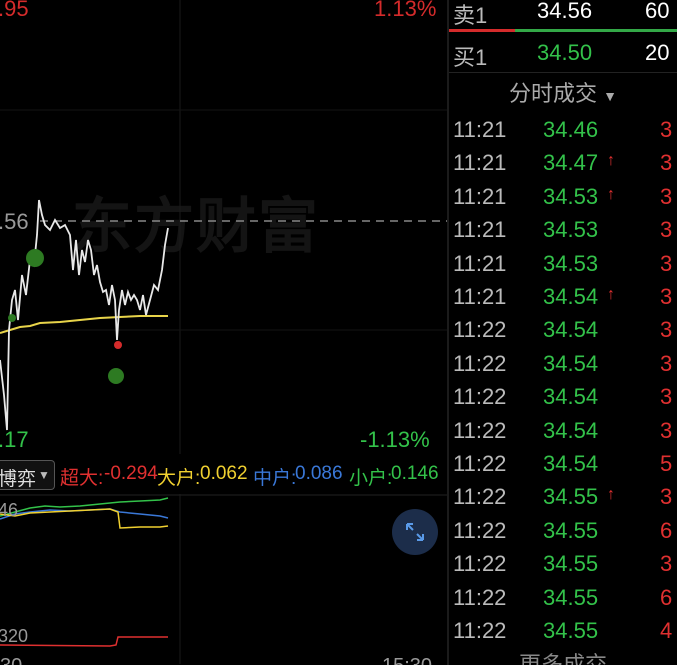  What do you see at coordinates (571, 129) in the screenshot?
I see `trade-price: 34.46` at bounding box center [571, 129].